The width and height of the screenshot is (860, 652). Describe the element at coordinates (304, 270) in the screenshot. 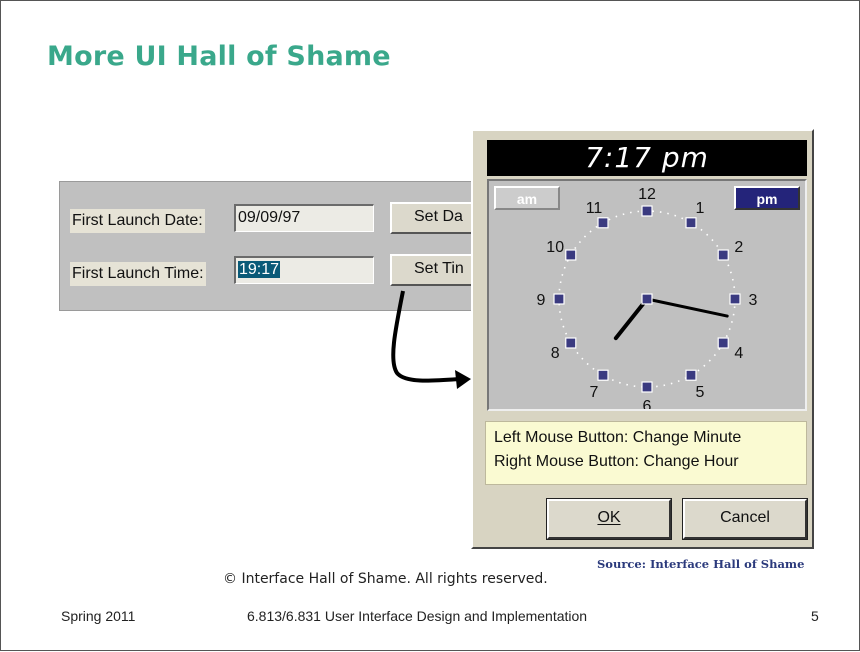

I see `first-launch-time-field: 19:17` at that location.